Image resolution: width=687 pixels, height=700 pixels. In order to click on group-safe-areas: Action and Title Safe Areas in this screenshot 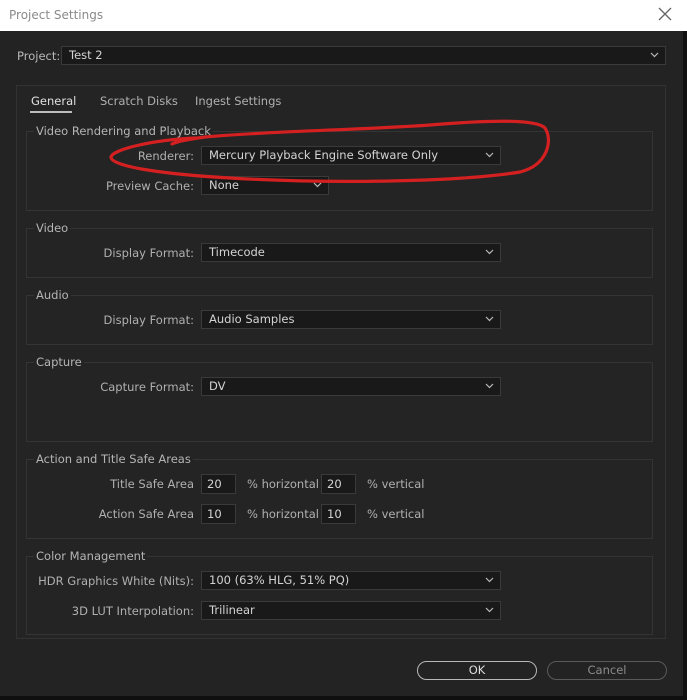, I will do `click(339, 495)`.